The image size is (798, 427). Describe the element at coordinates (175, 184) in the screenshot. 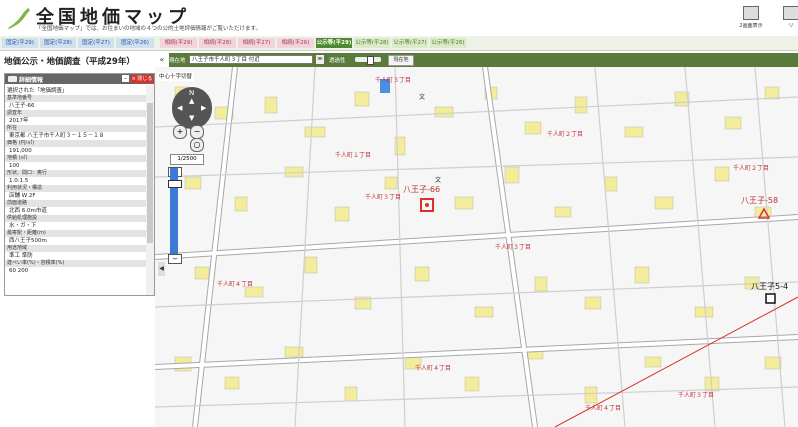

I see `zoom-slider-knob` at that location.